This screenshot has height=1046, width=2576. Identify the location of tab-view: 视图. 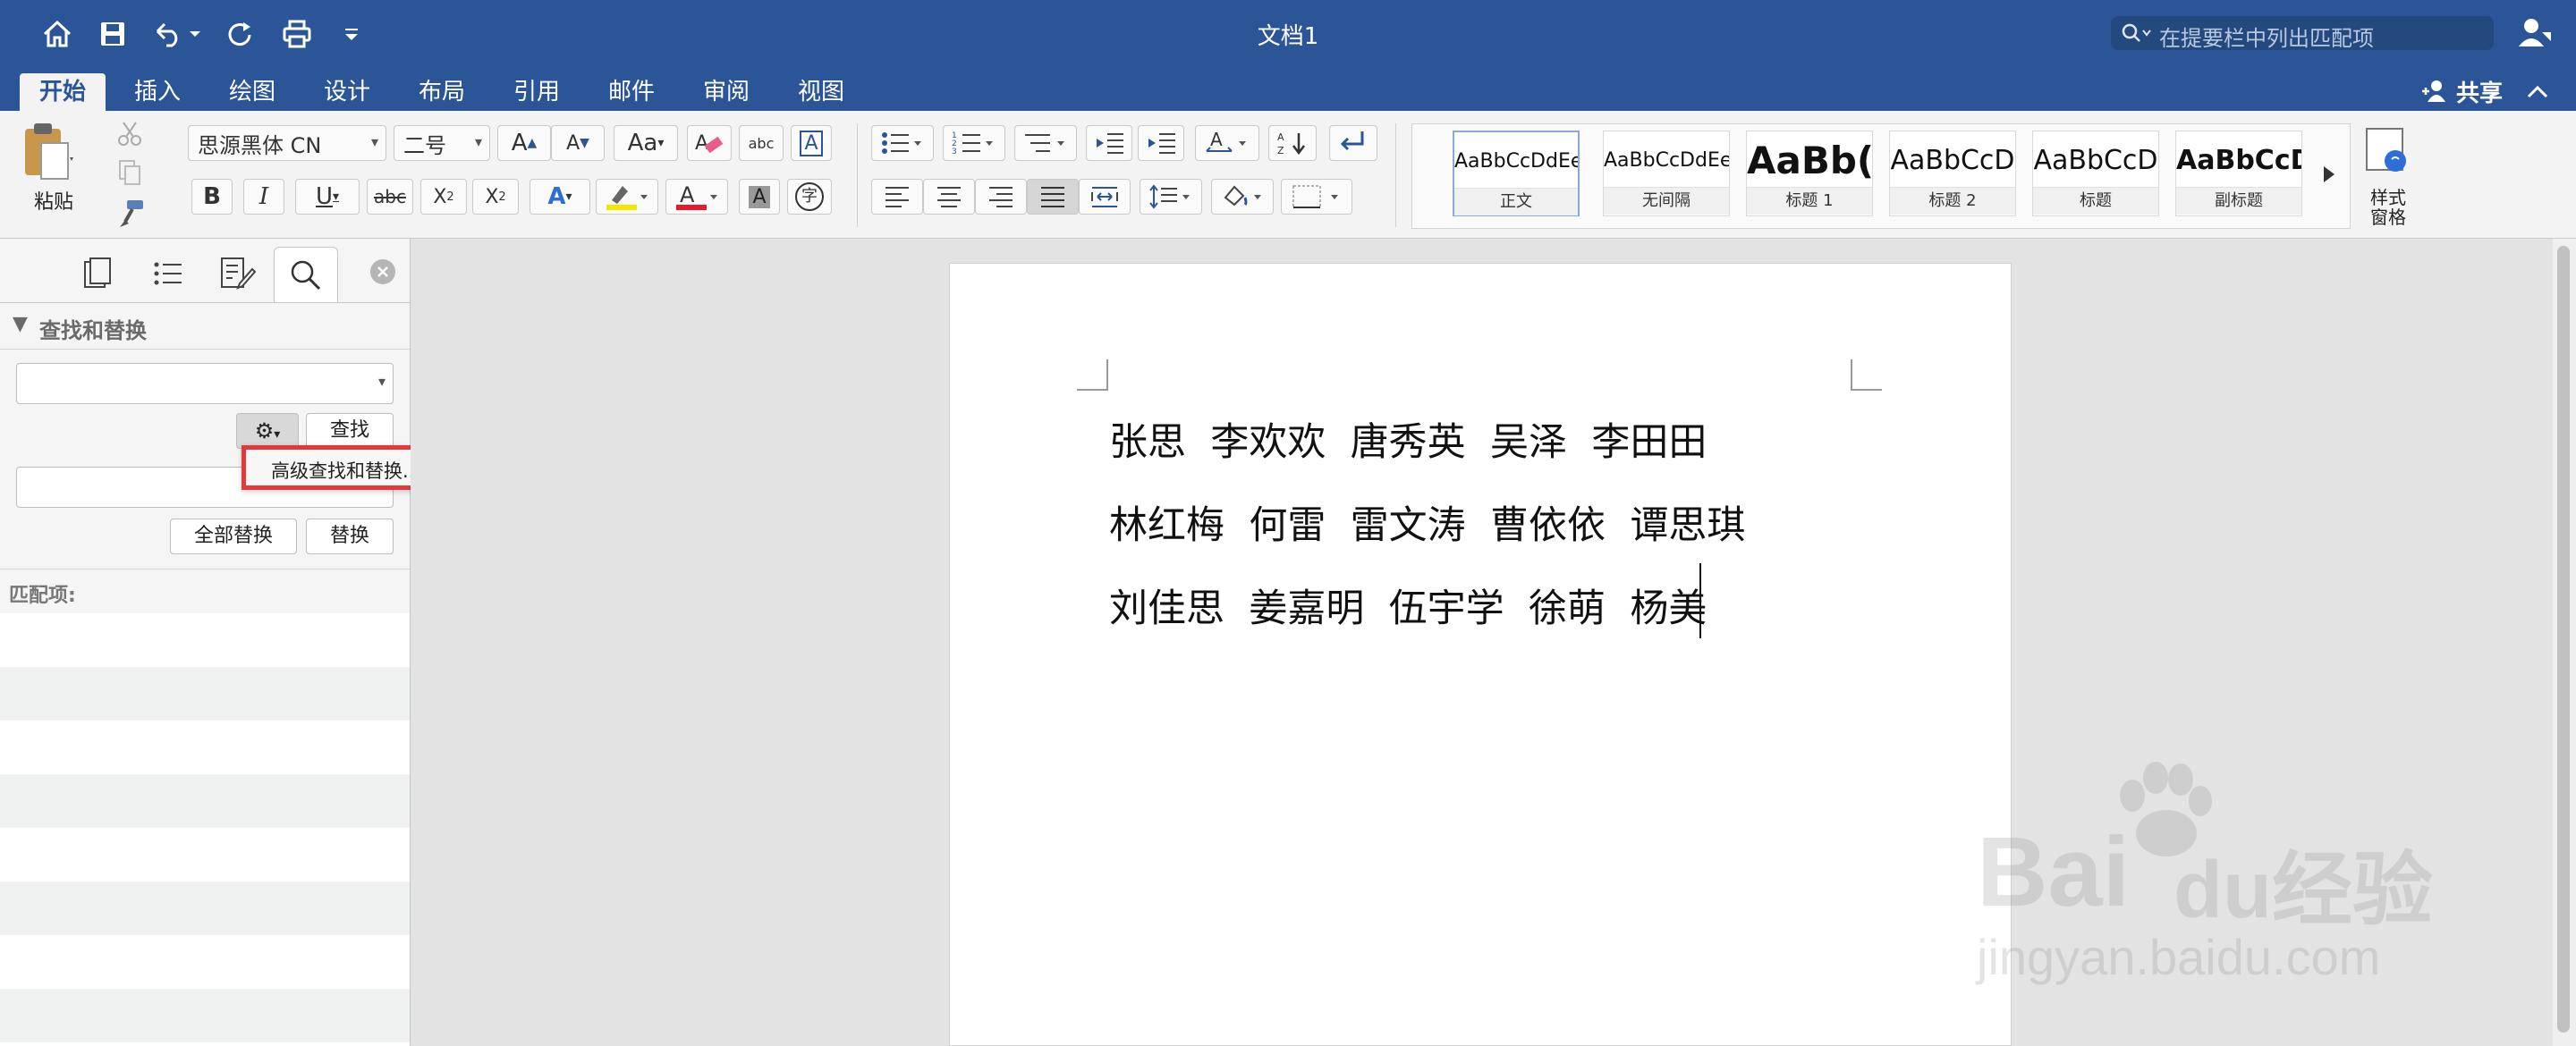
(821, 92).